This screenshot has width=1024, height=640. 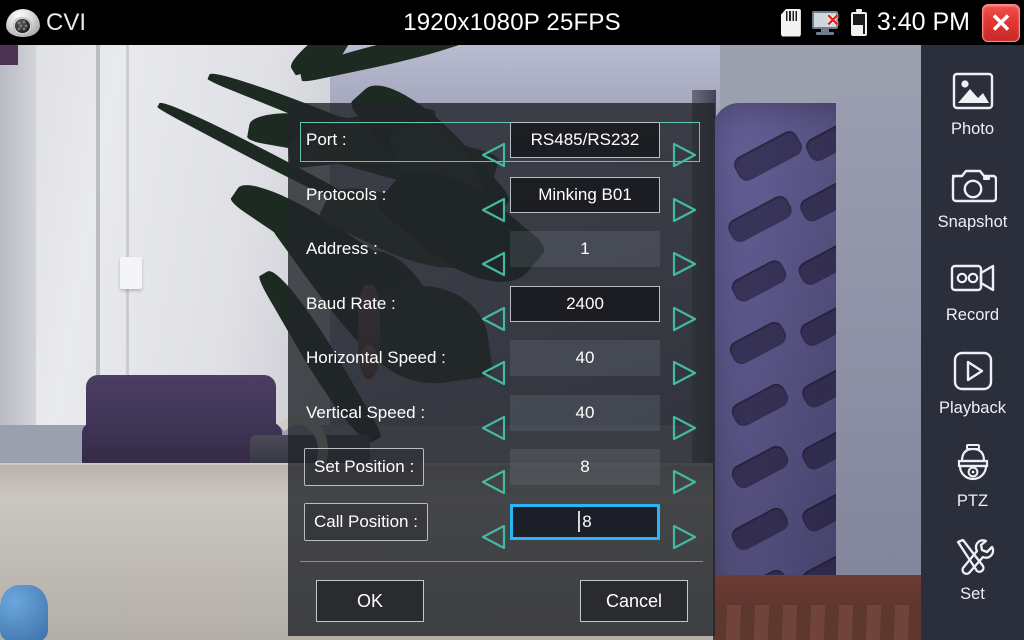 What do you see at coordinates (817, 622) in the screenshot?
I see `video-floor-planks` at bounding box center [817, 622].